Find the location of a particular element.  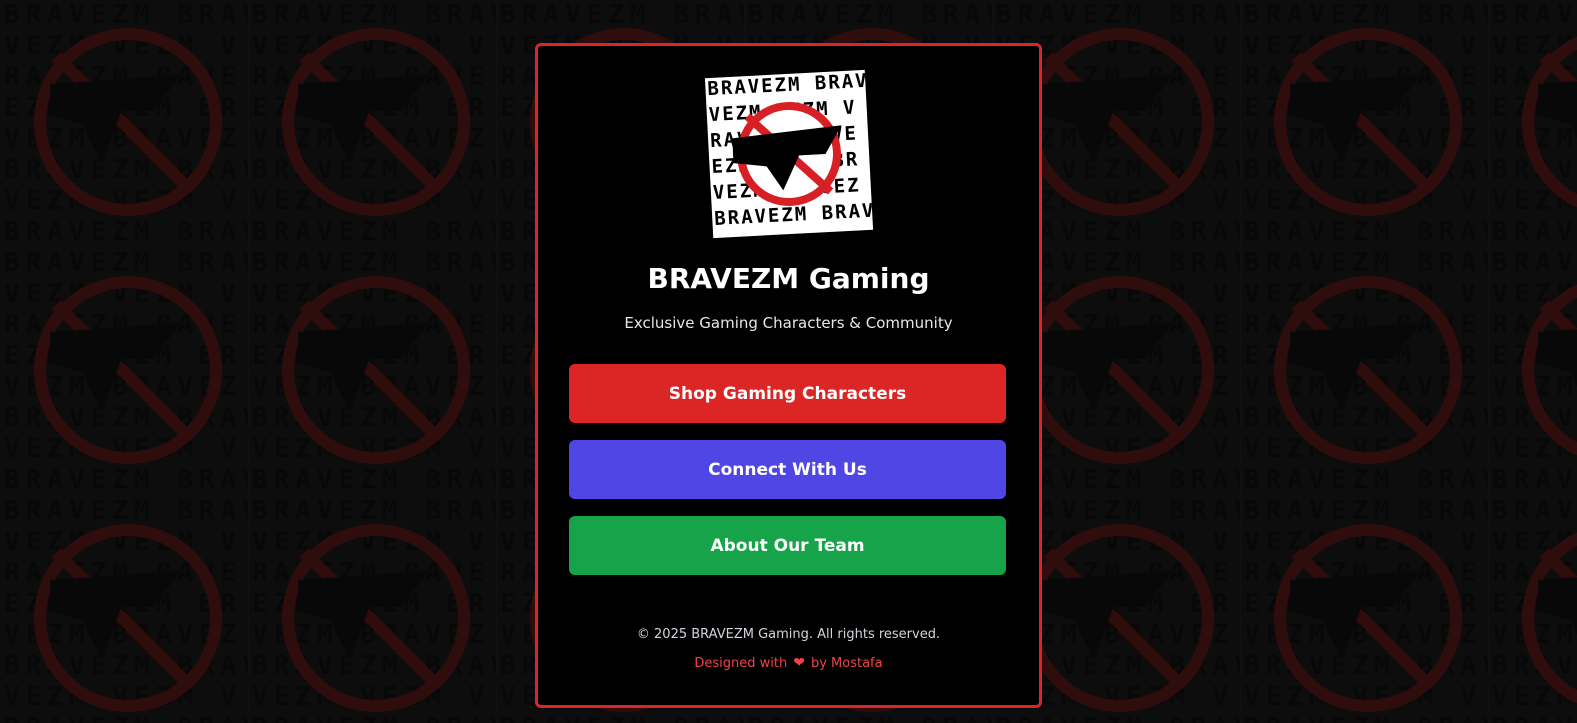

page-subtitle: Exclusive Gaming Characters & Community is located at coordinates (788, 323).